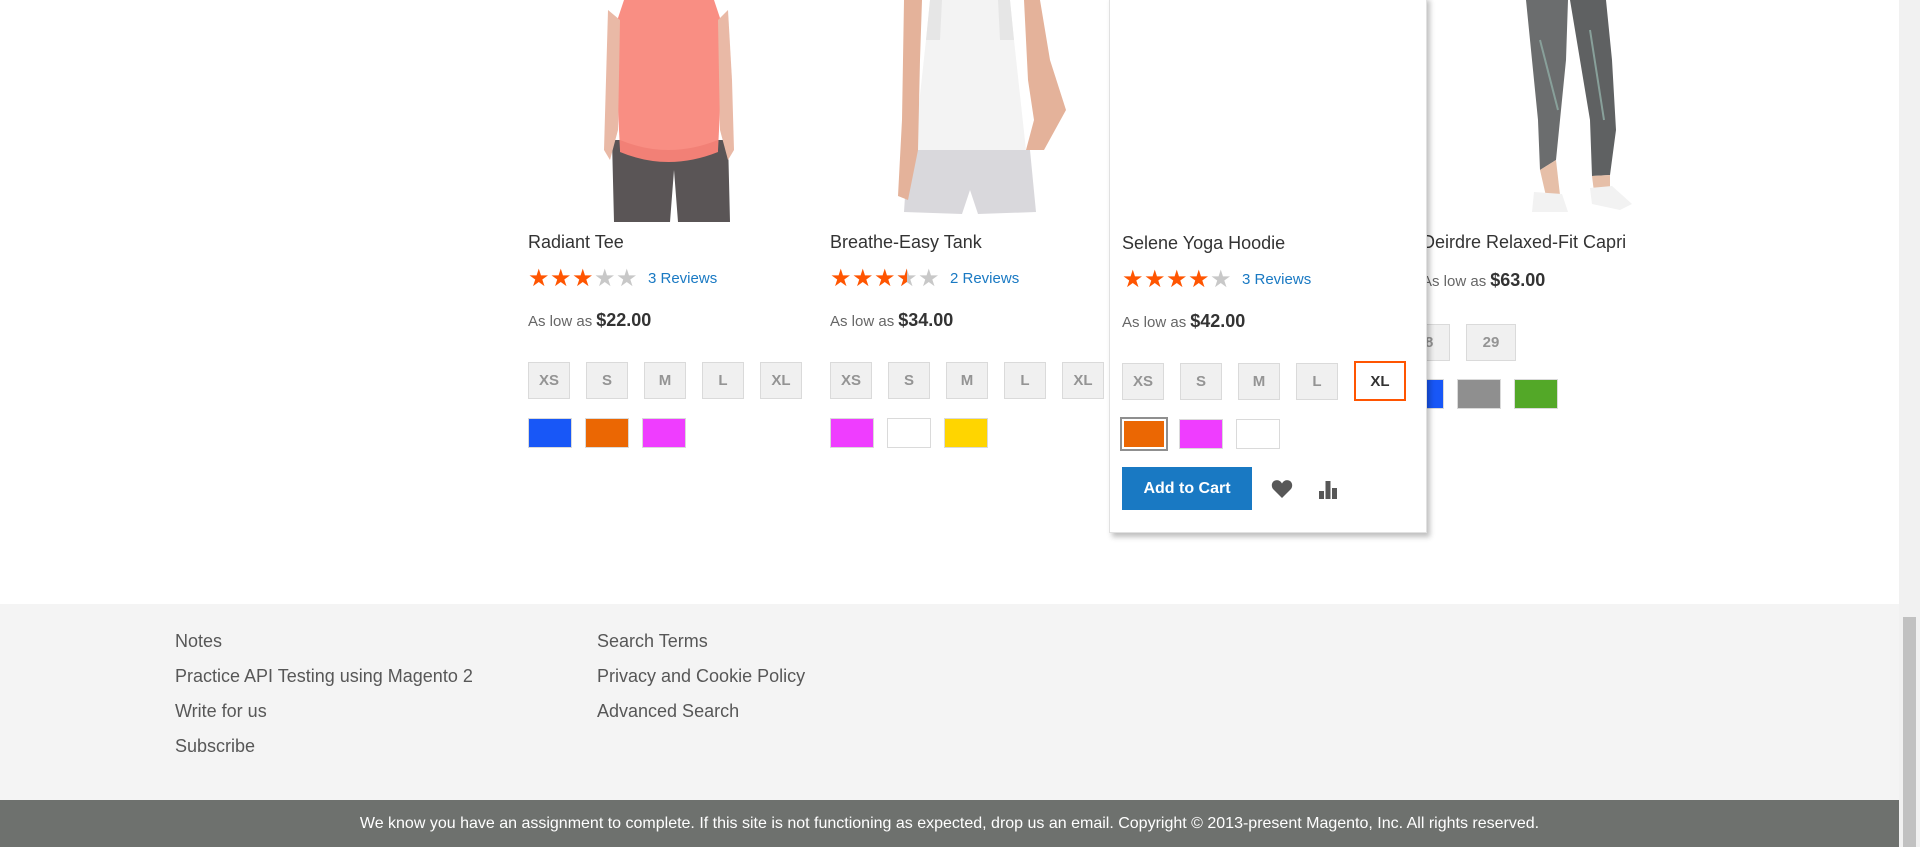 Image resolution: width=1920 pixels, height=847 pixels. I want to click on footer-link-notes: Notes, so click(324, 645).